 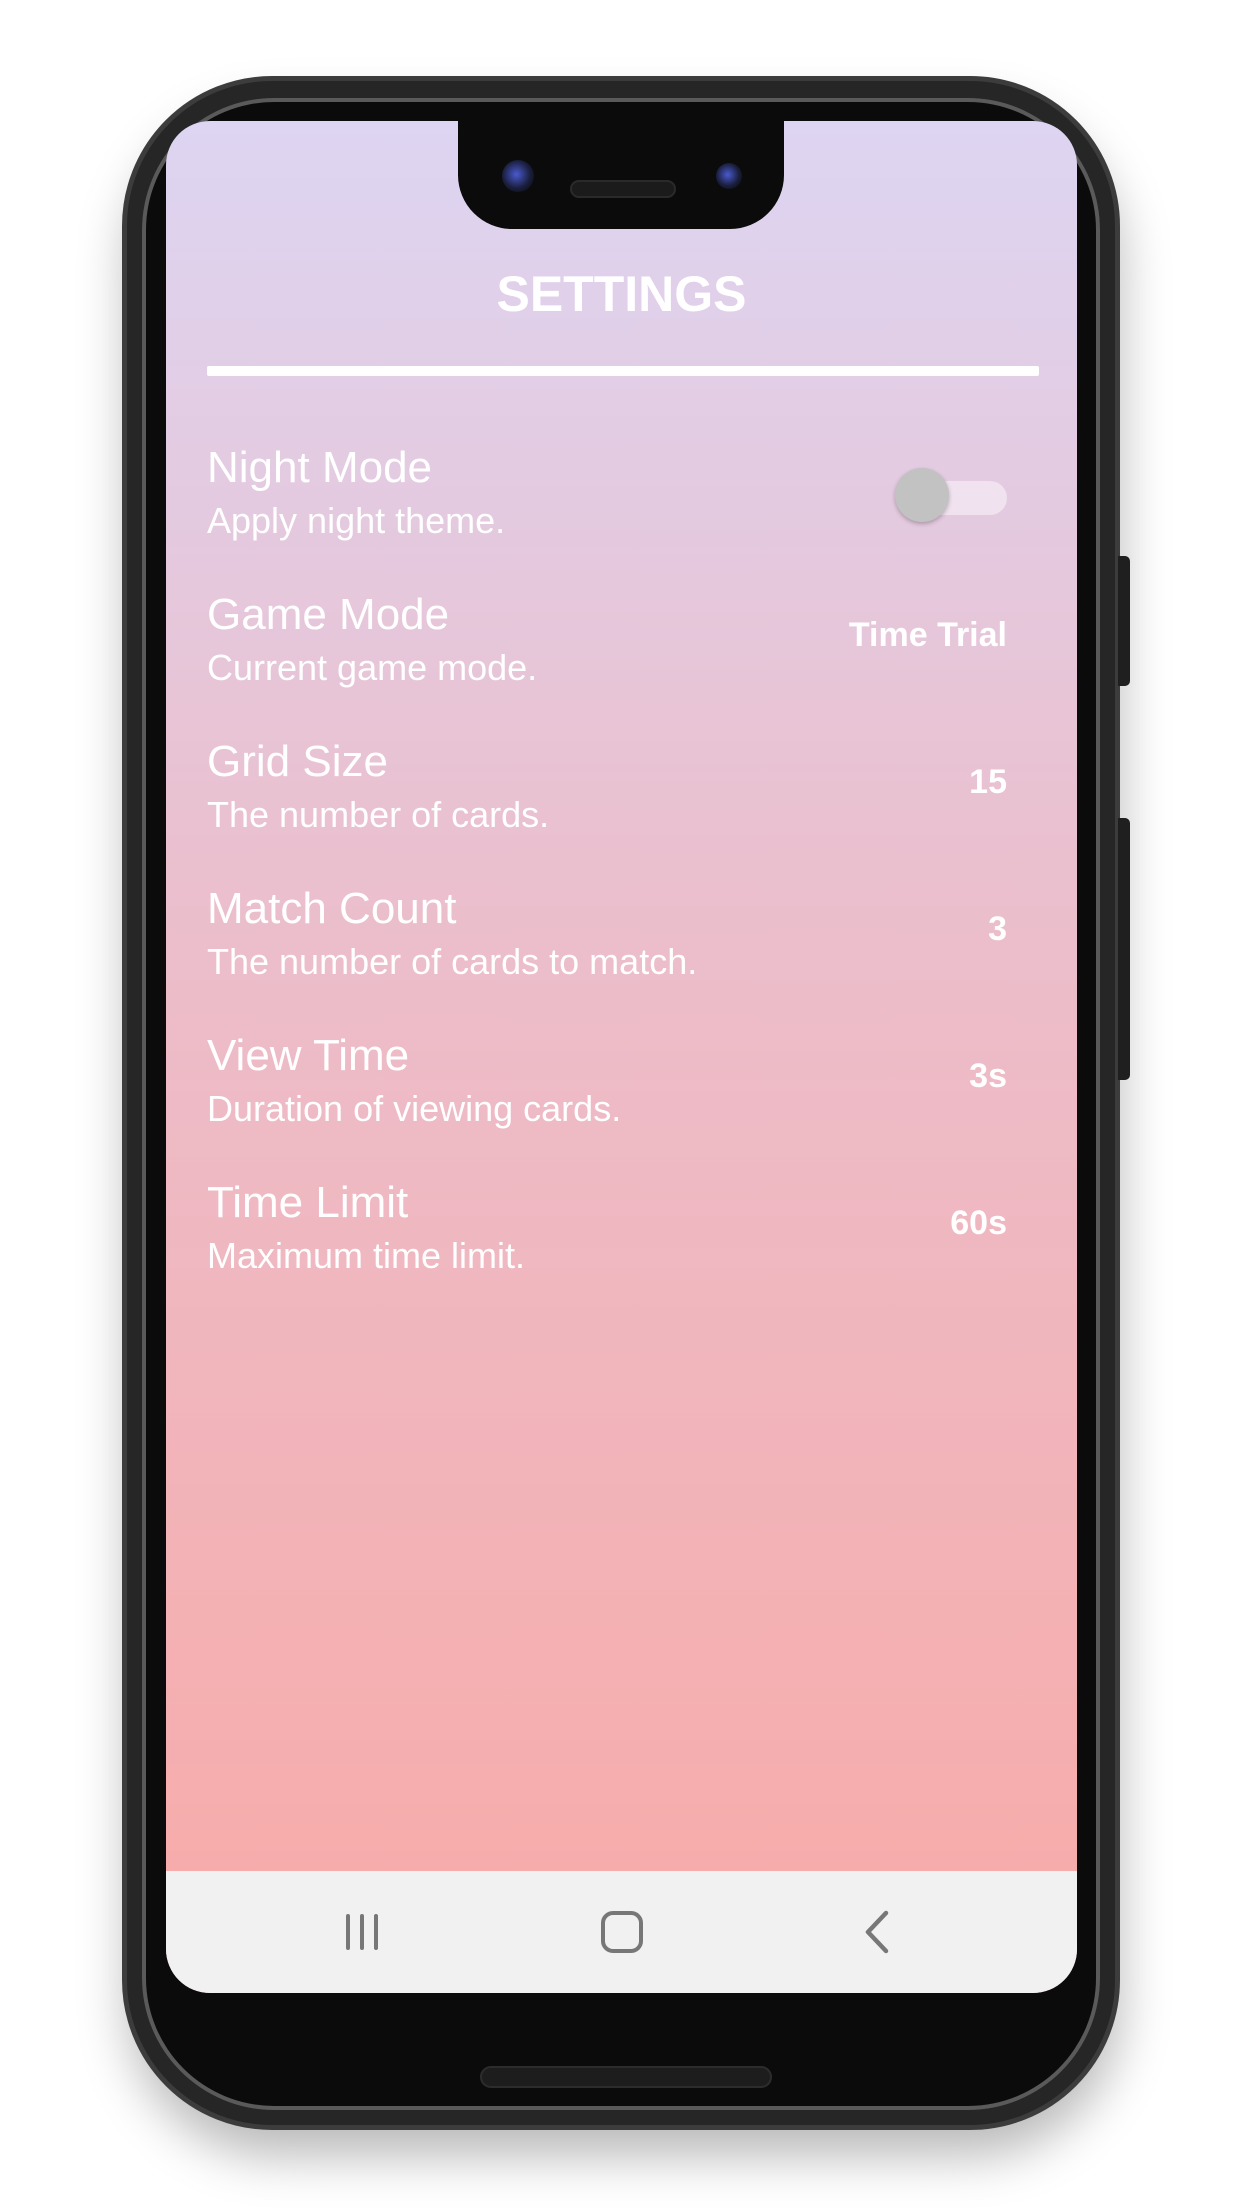 What do you see at coordinates (378, 814) in the screenshot?
I see `setting-description: The number of cards.` at bounding box center [378, 814].